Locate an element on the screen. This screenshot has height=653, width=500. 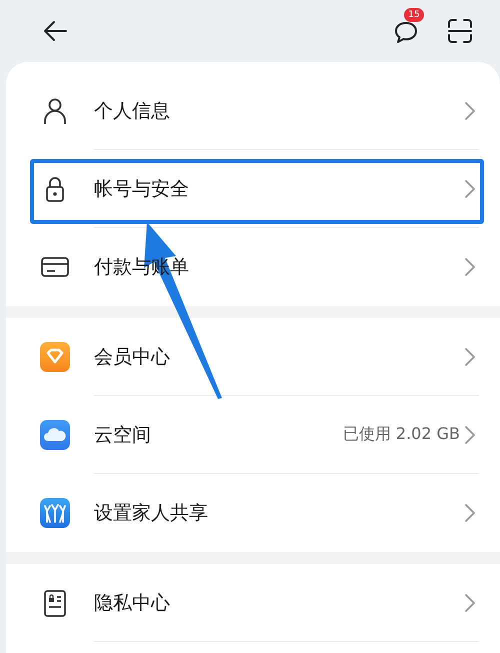
back-icon is located at coordinates (55, 31).